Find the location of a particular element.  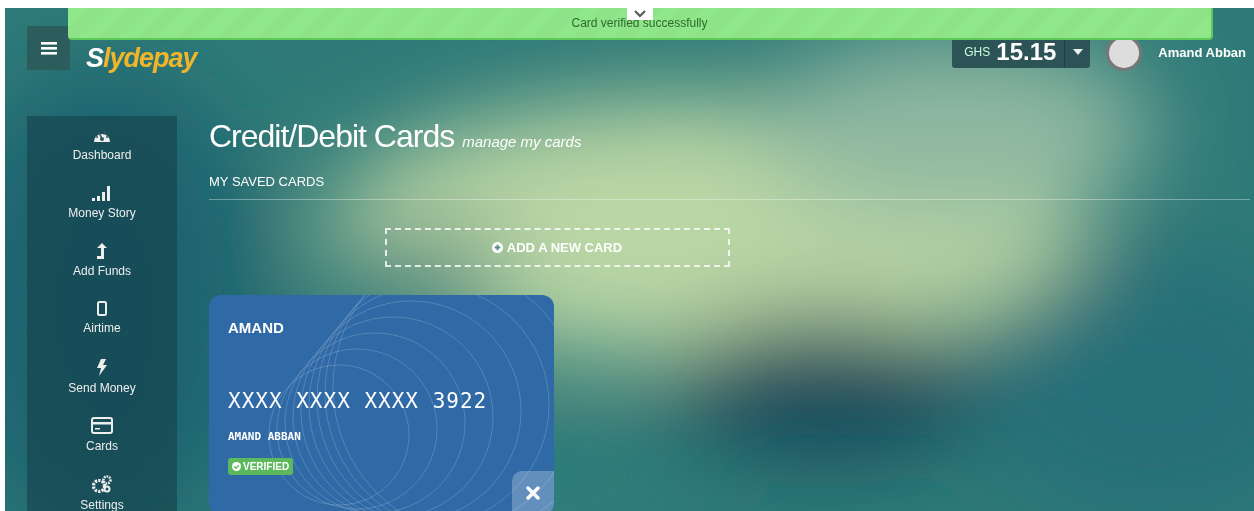

card-number: XXXX XXXX XXXX 3922 is located at coordinates (358, 401).